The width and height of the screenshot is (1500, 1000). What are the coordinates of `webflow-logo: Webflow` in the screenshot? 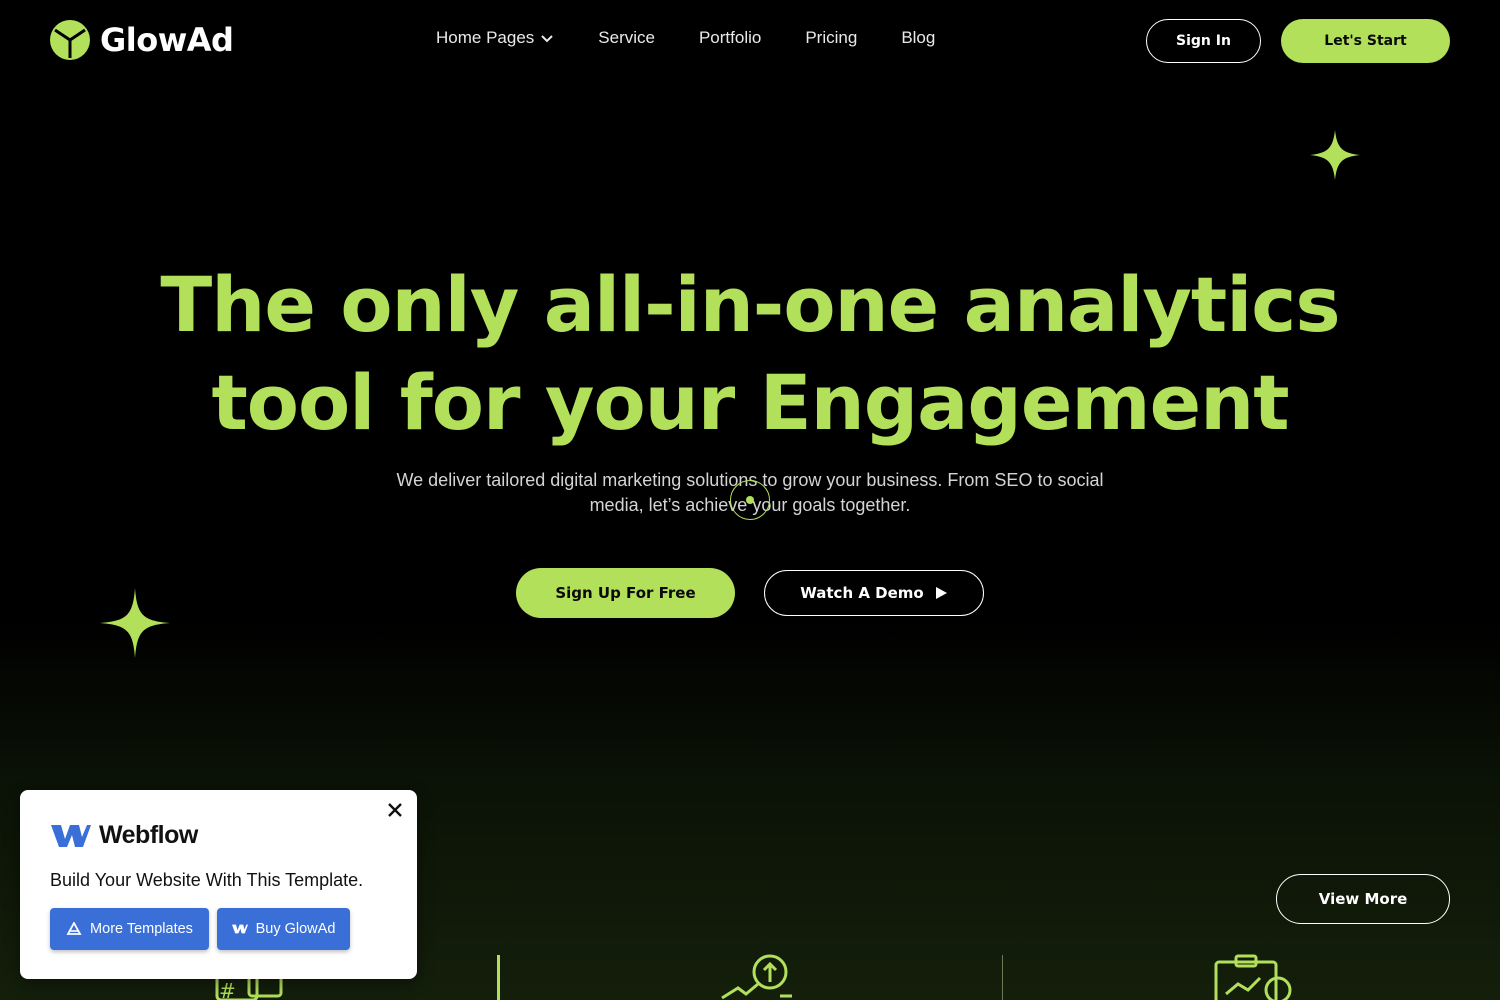 It's located at (124, 835).